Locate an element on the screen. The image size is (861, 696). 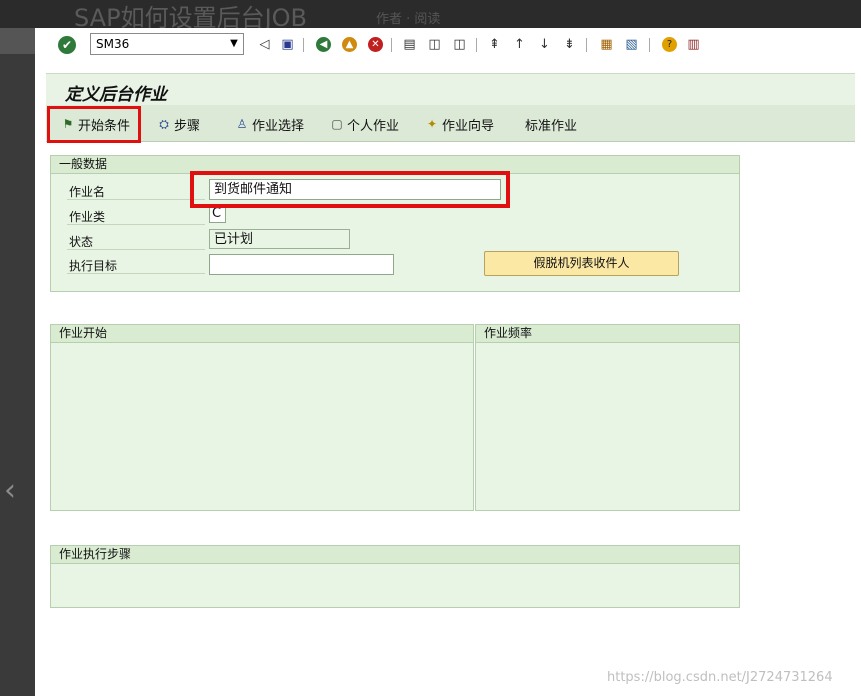
job-steps-header: 作业执行步骤 is located at coordinates (395, 555).